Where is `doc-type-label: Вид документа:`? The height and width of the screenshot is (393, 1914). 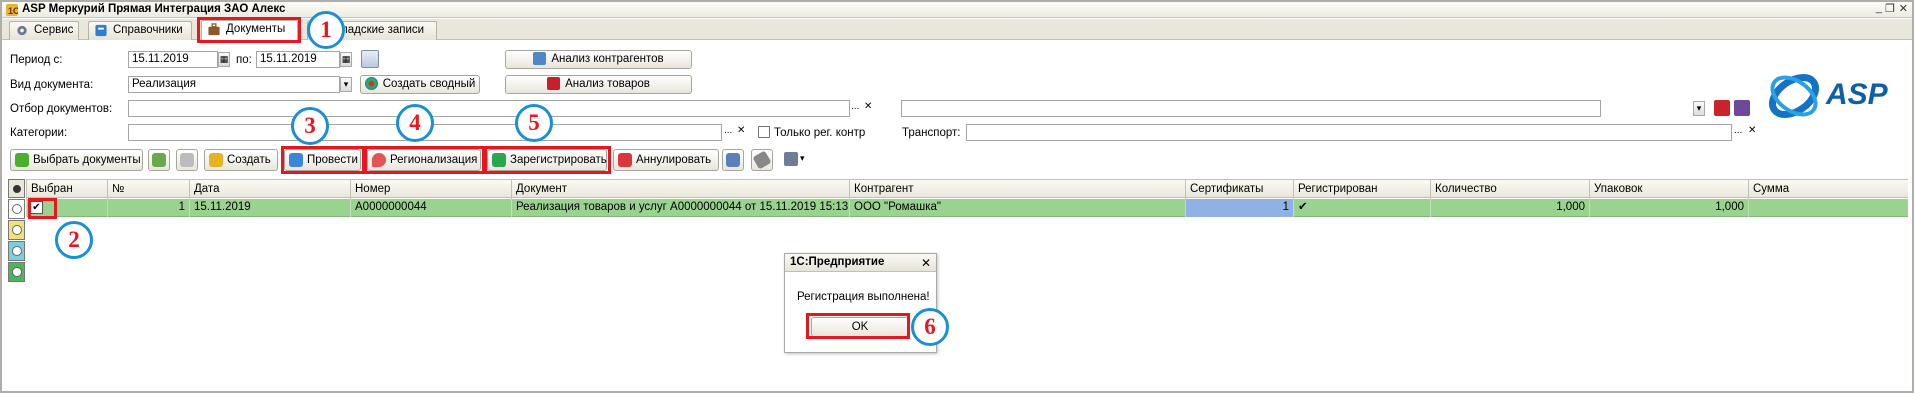 doc-type-label: Вид документа: is located at coordinates (52, 85).